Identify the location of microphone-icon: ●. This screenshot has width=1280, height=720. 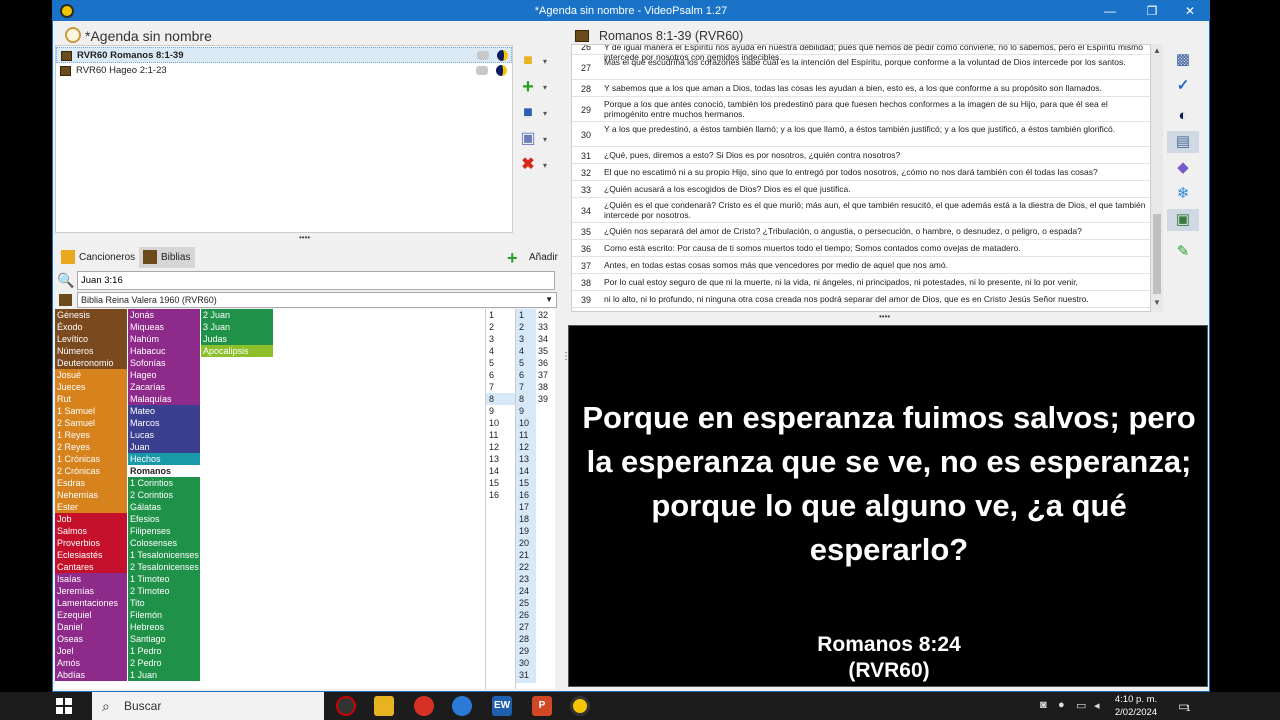
(1061, 705).